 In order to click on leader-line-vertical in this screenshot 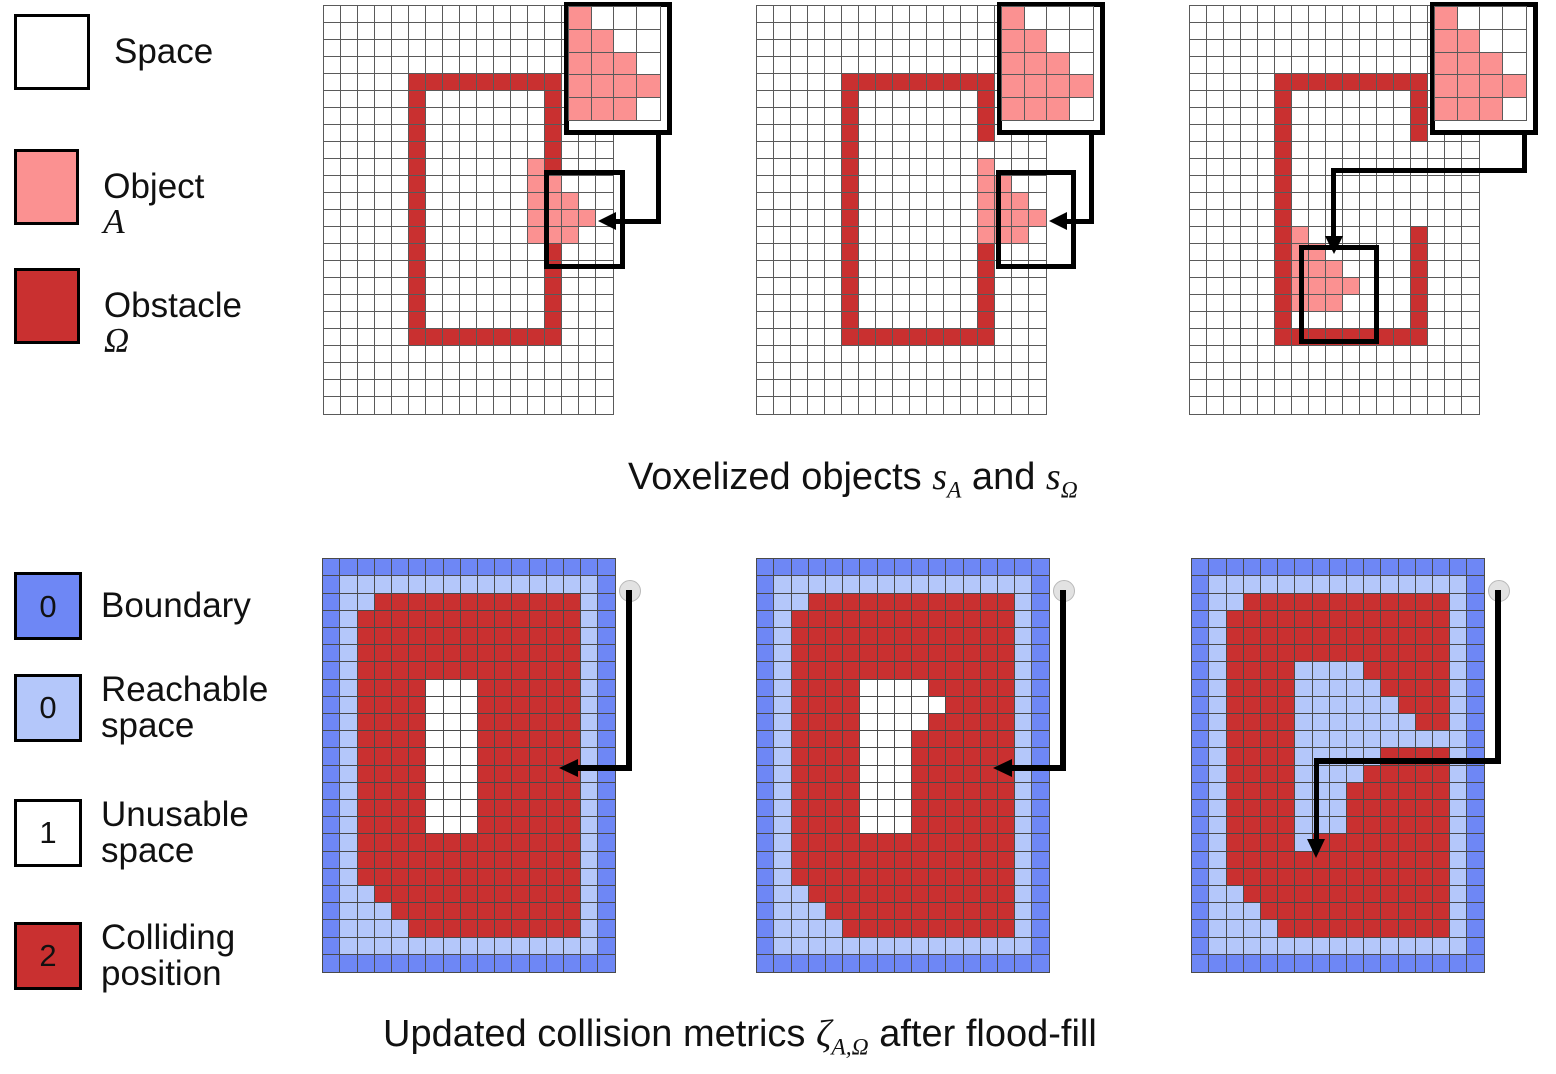, I will do `click(658, 176)`.